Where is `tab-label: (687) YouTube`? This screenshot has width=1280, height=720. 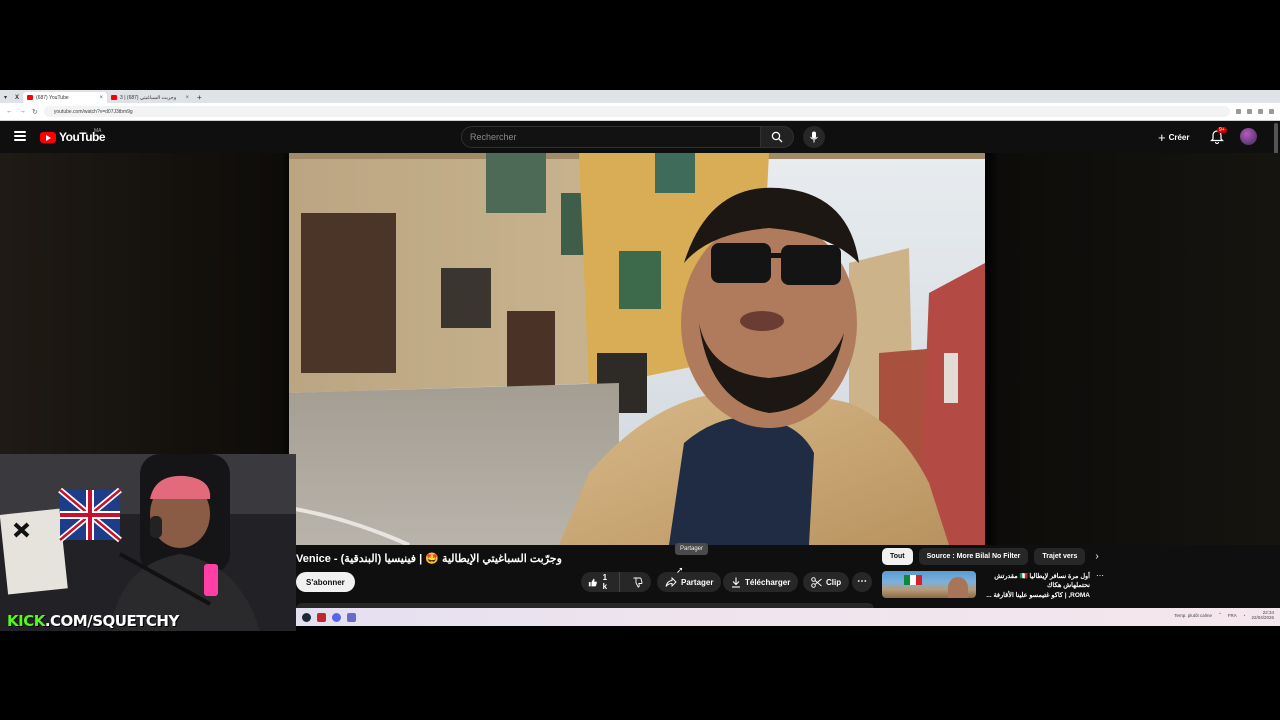 tab-label: (687) YouTube is located at coordinates (52, 97).